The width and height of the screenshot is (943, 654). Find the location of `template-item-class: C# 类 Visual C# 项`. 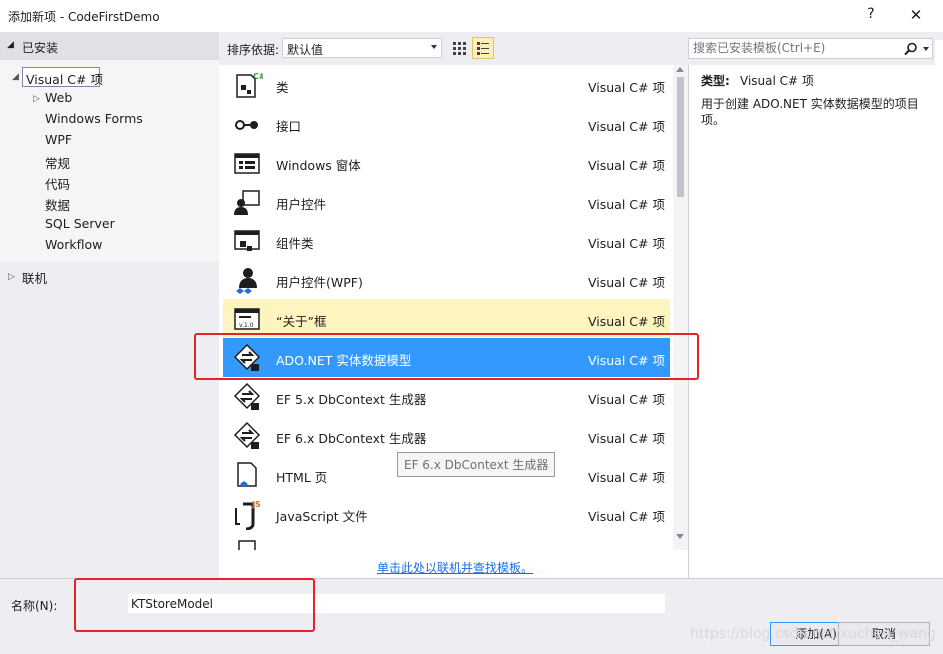

template-item-class: C# 类 Visual C# 项 is located at coordinates (446, 84).